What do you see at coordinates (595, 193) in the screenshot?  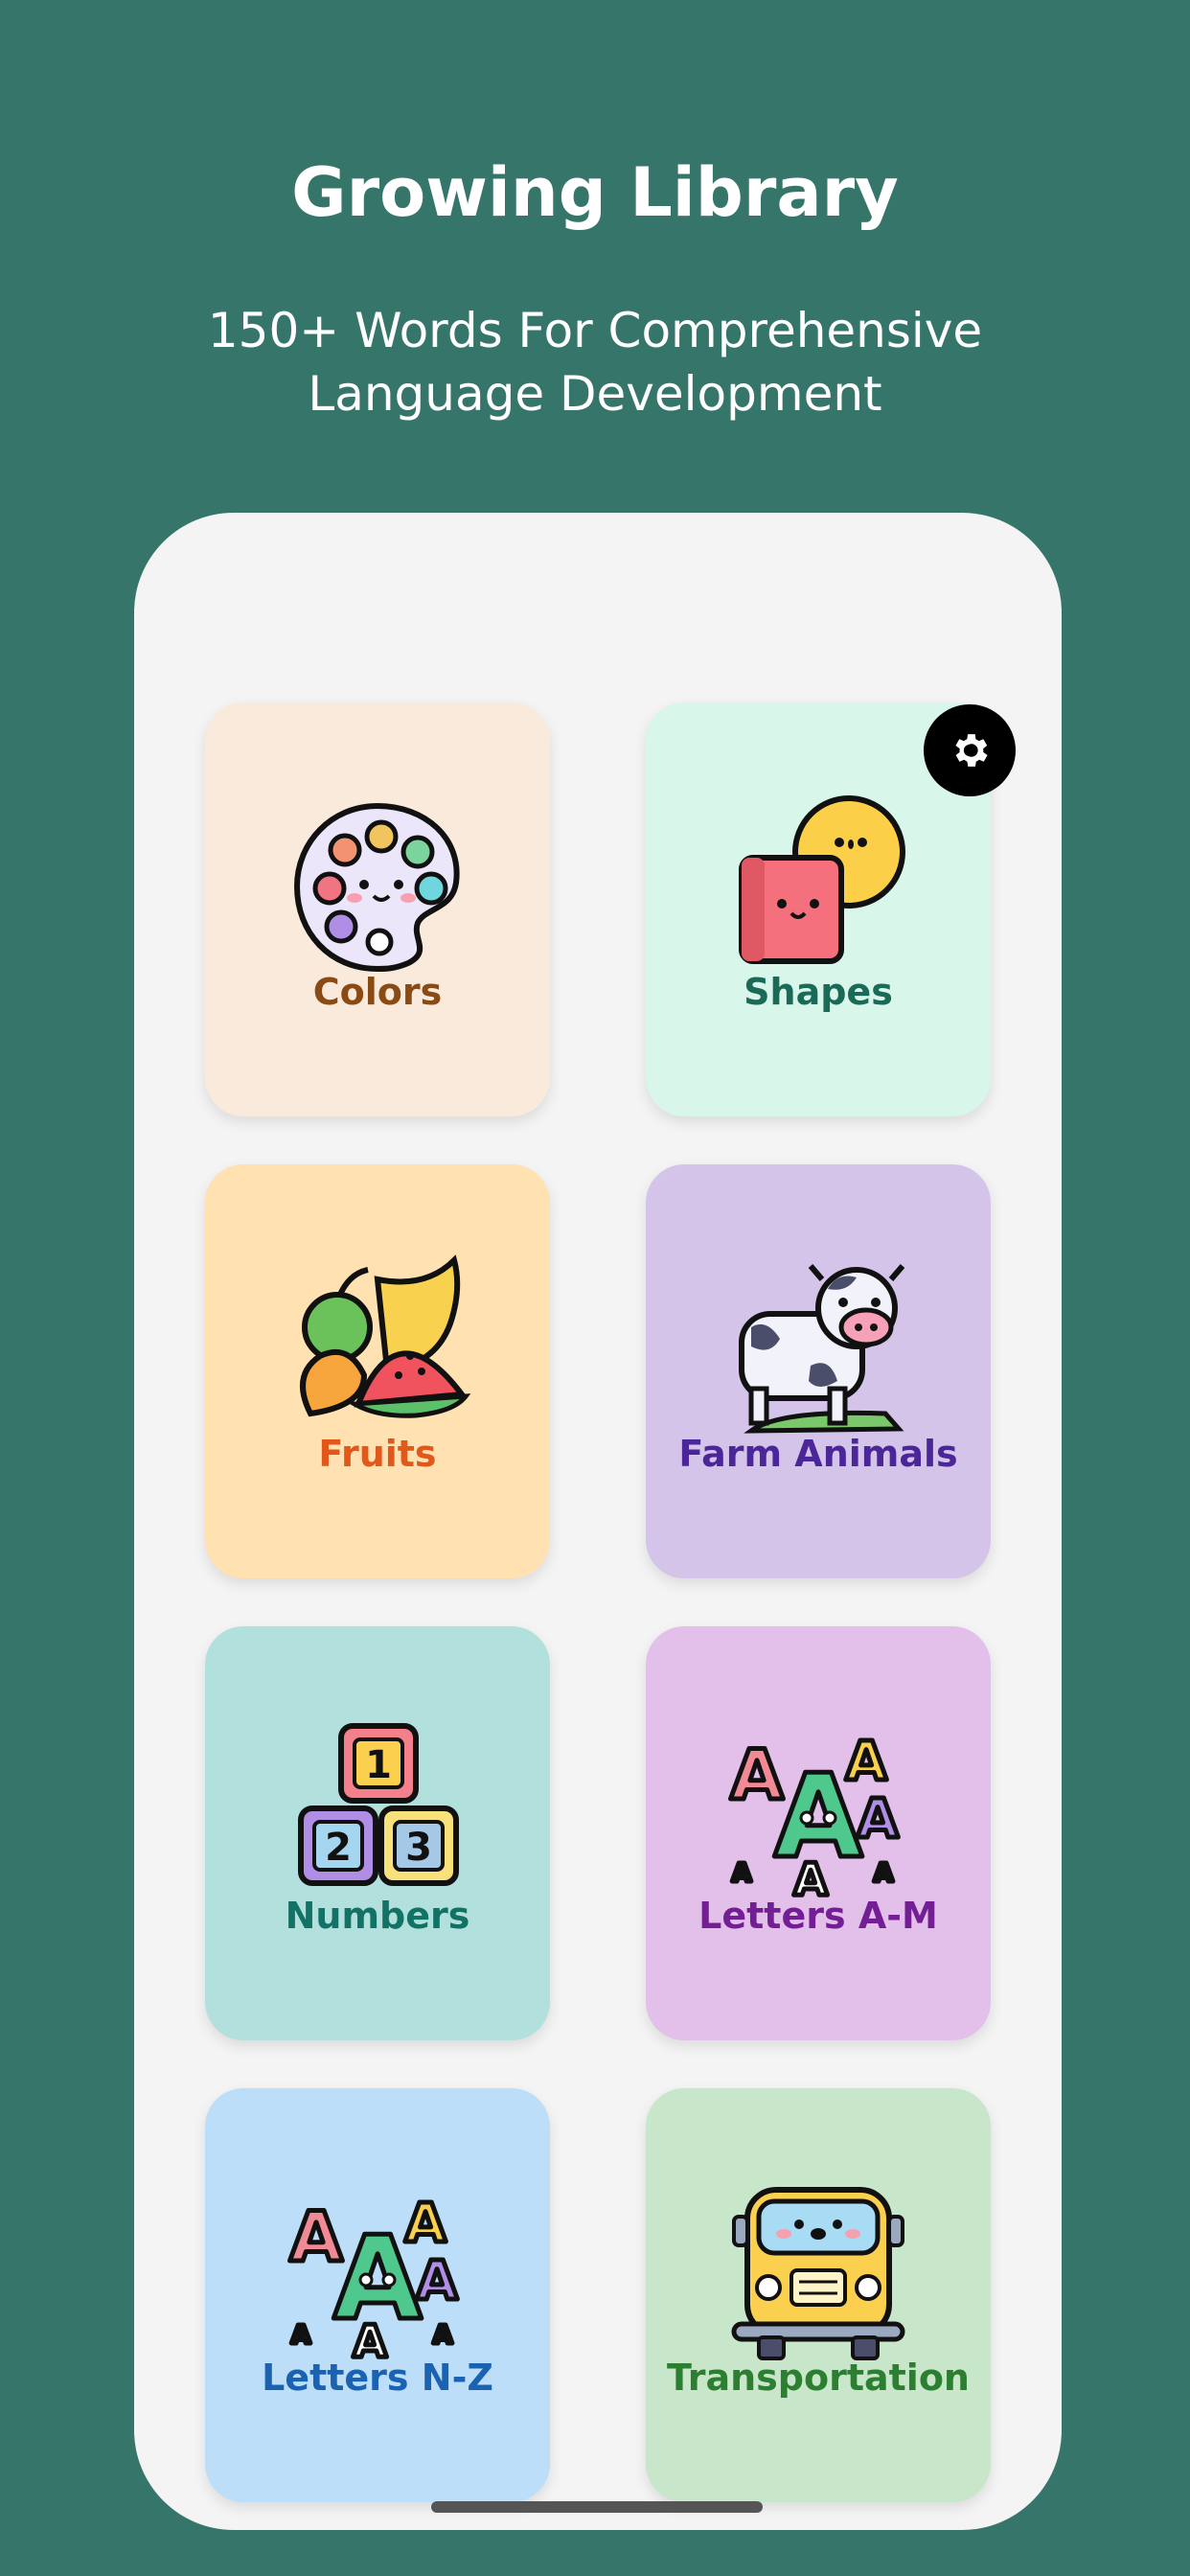 I see `page-title: Growing Library` at bounding box center [595, 193].